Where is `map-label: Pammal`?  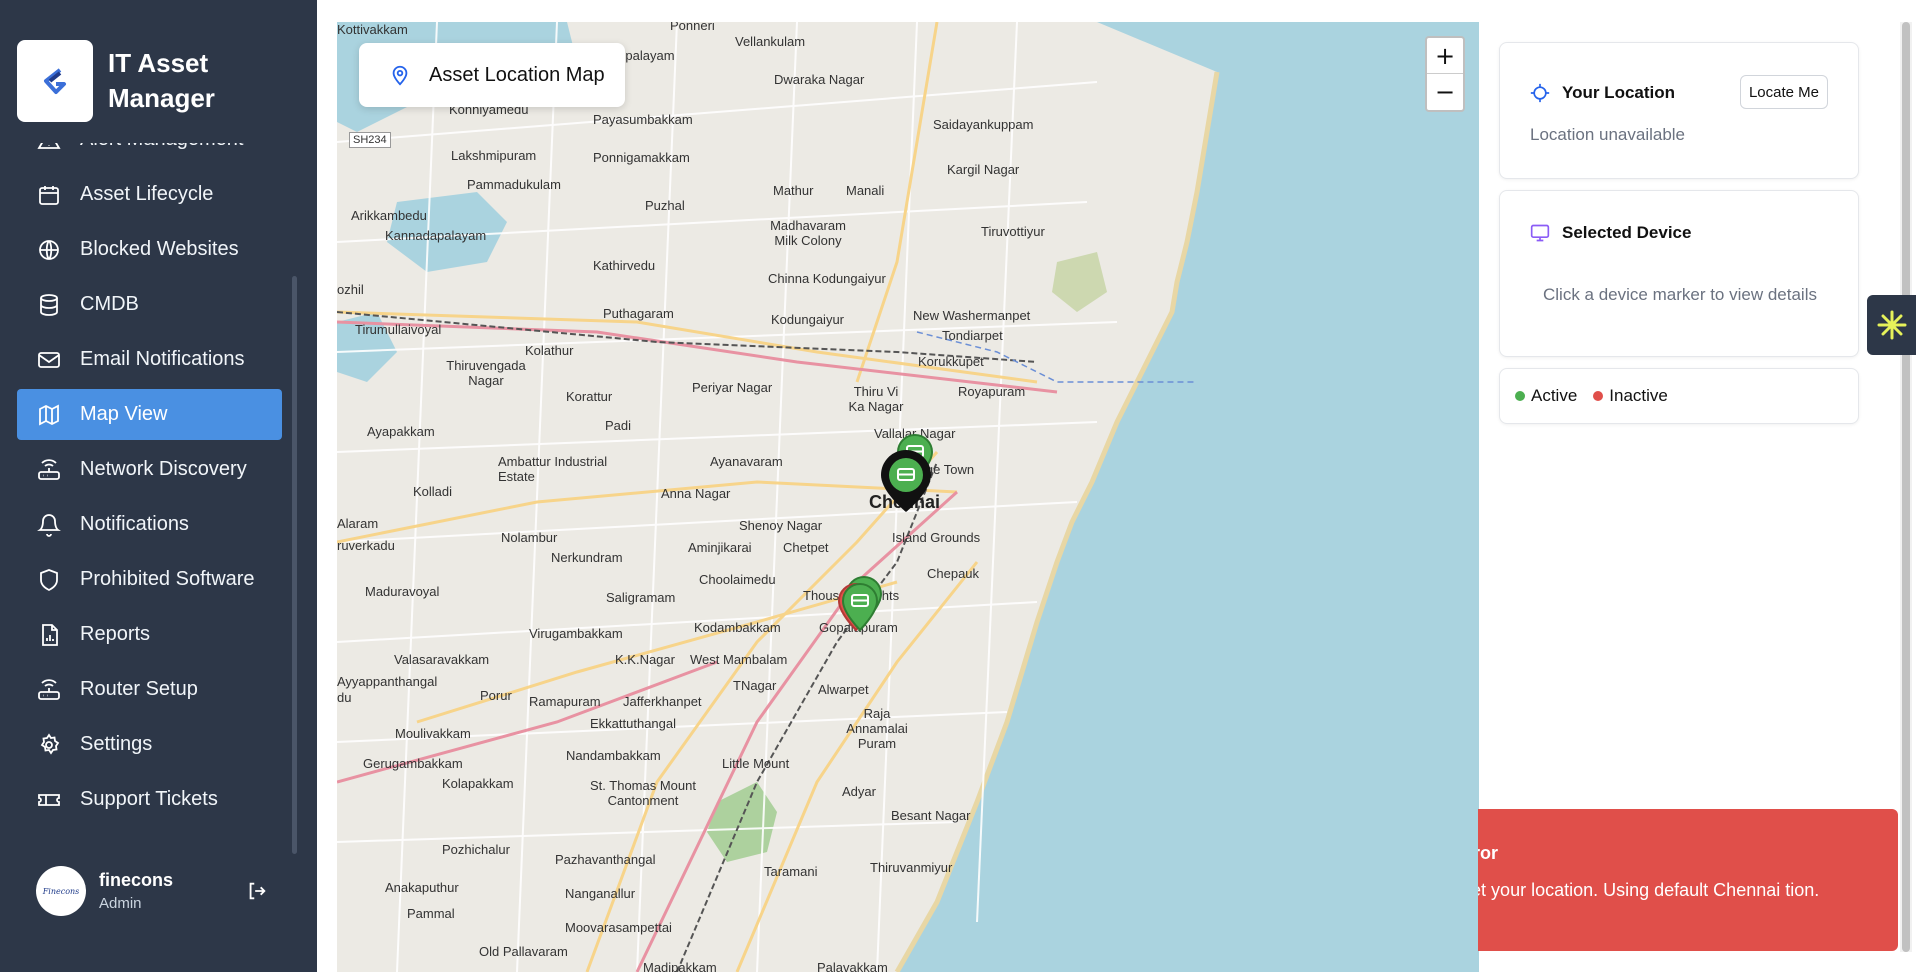
map-label: Pammal is located at coordinates (431, 913).